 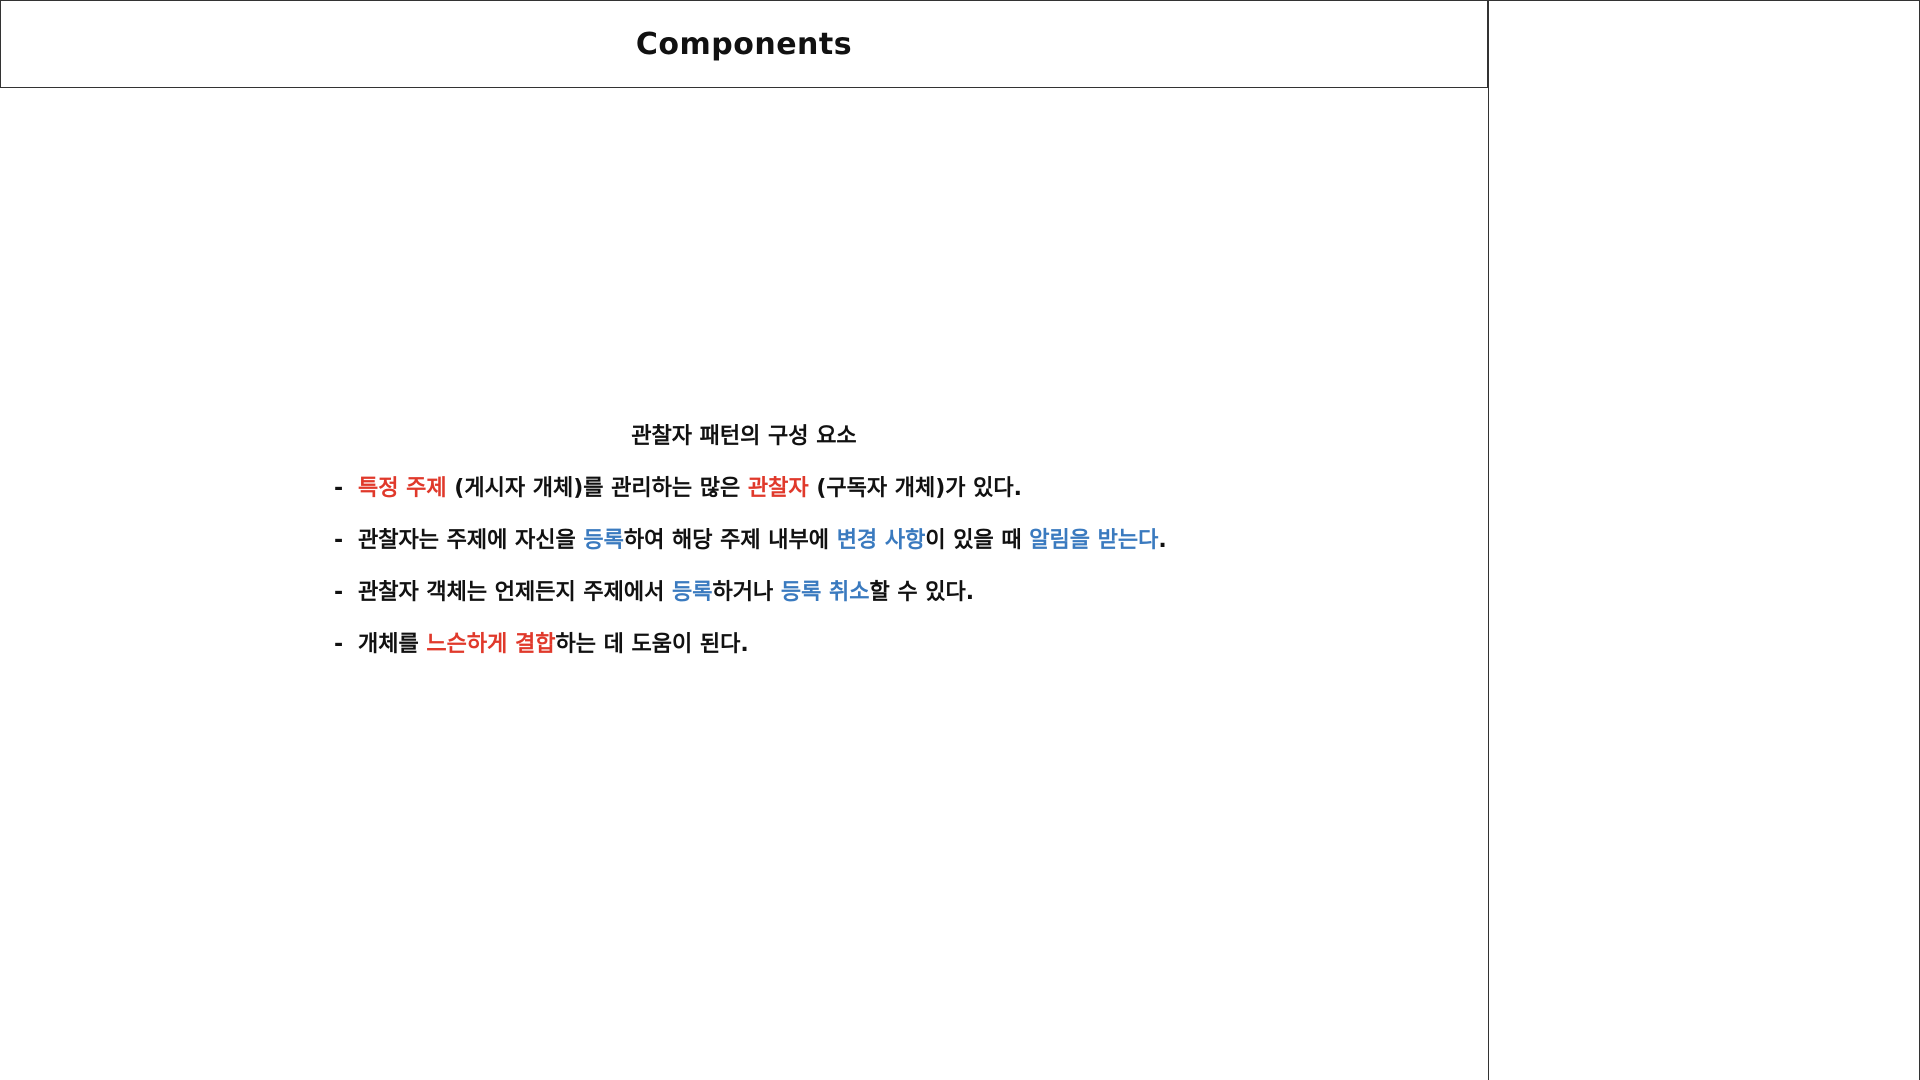 What do you see at coordinates (922, 592) in the screenshot?
I see `bullet-text: 할 수 있다.` at bounding box center [922, 592].